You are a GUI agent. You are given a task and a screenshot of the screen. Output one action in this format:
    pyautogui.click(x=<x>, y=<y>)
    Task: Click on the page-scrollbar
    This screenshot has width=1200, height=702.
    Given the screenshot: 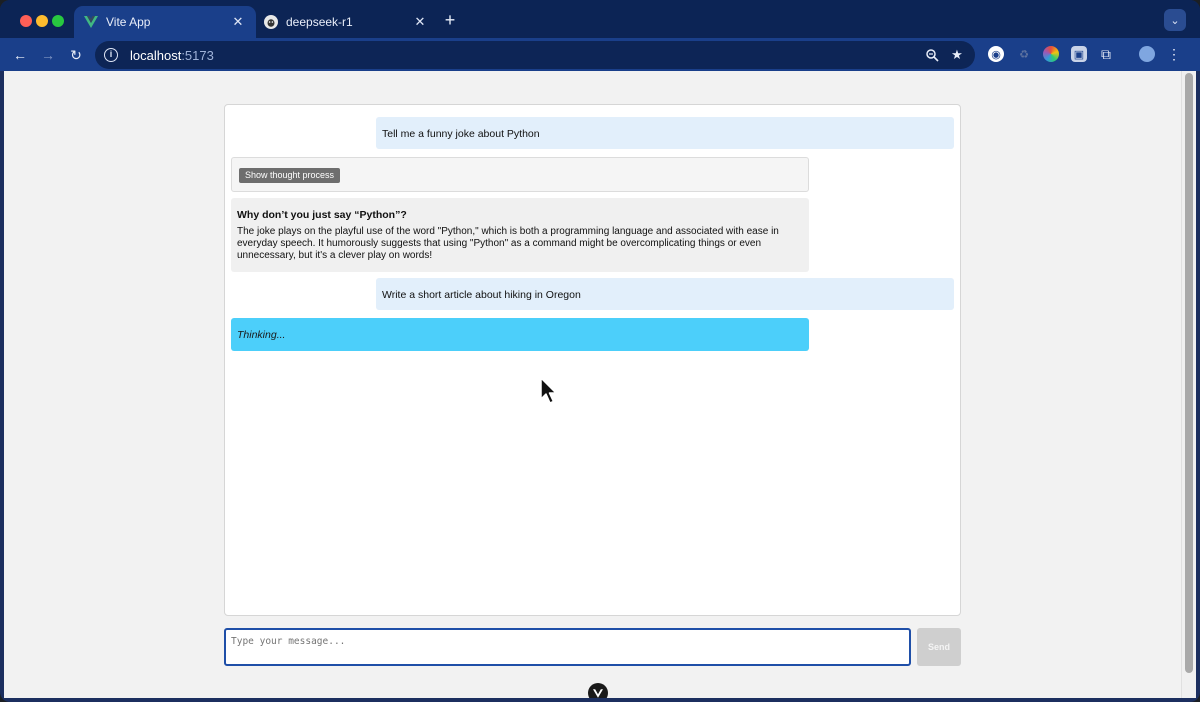 What is the action you would take?
    pyautogui.click(x=1188, y=384)
    